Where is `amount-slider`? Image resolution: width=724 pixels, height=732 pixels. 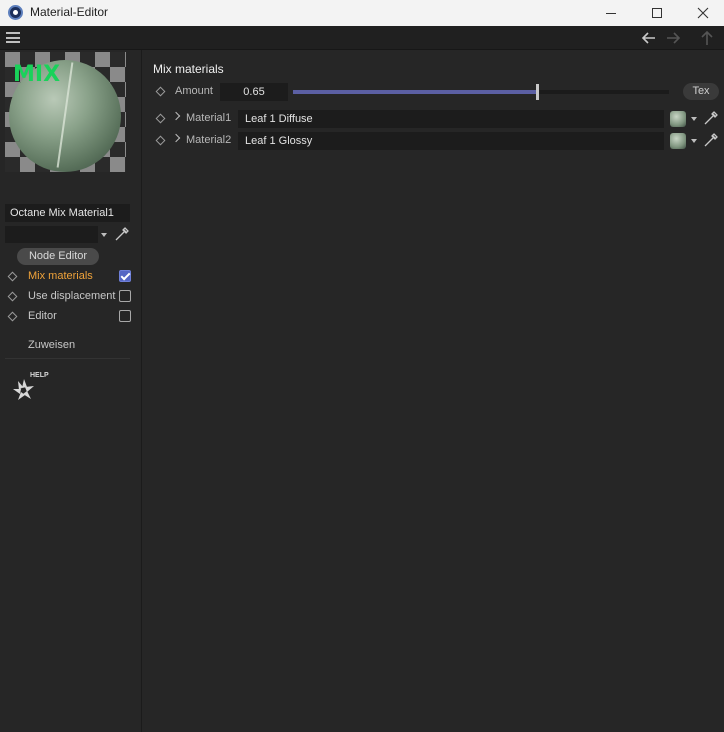
amount-slider is located at coordinates (481, 92).